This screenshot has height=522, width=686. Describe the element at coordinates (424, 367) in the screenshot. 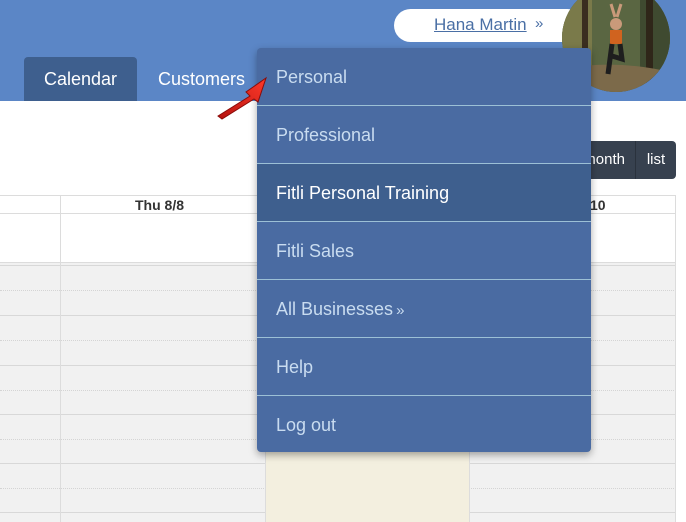

I see `menu-item-help: Help` at that location.